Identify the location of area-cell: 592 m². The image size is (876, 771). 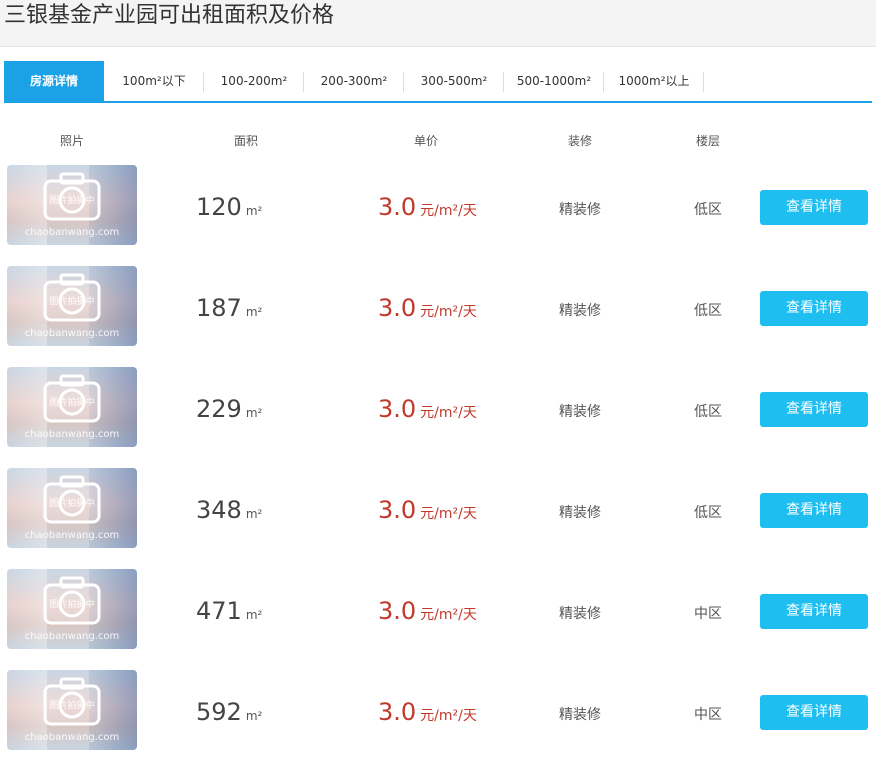
(256, 712).